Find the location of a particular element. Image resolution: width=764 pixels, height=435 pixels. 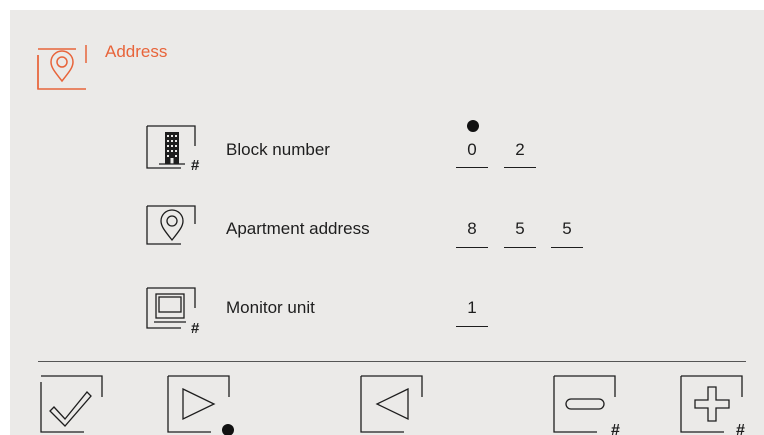

increment-button: # is located at coordinates (715, 405).